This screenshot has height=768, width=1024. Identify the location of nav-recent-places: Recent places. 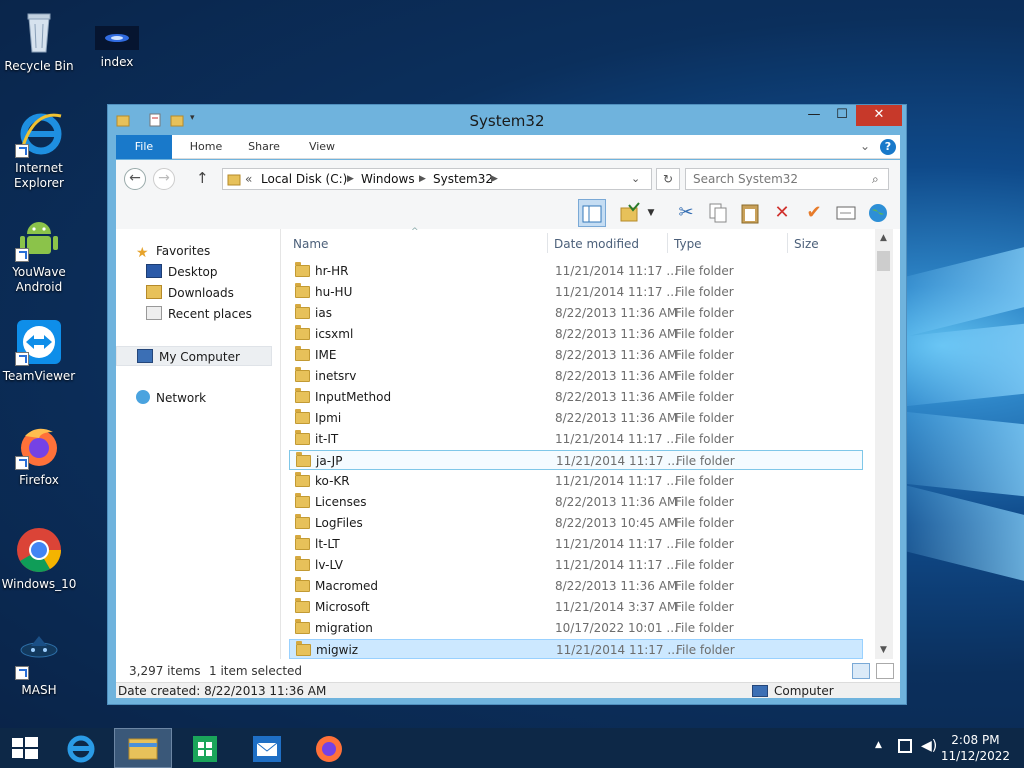
(199, 314).